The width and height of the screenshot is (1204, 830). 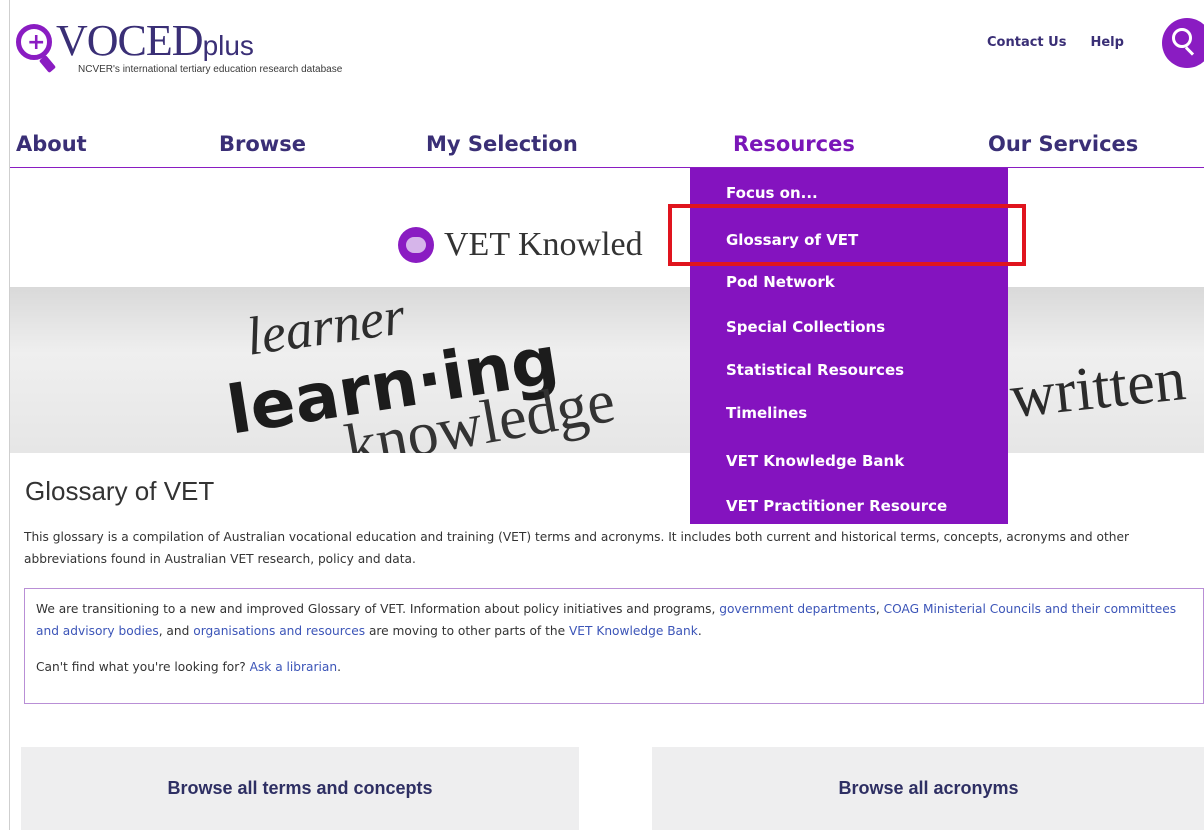 What do you see at coordinates (766, 413) in the screenshot?
I see `menu-item-timelines: Timelines` at bounding box center [766, 413].